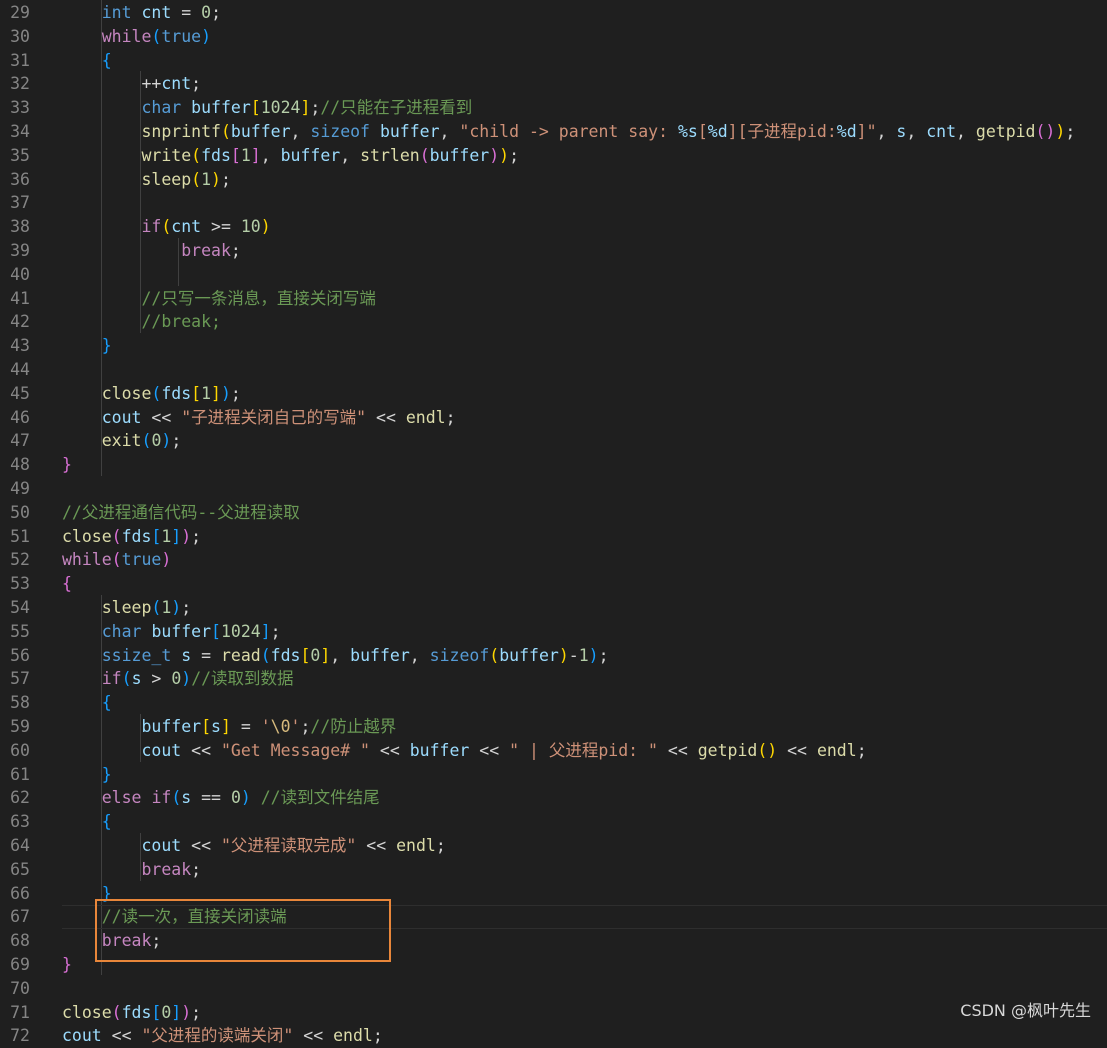 This screenshot has width=1107, height=1048. What do you see at coordinates (514, 155) in the screenshot?
I see `code-token: ;` at bounding box center [514, 155].